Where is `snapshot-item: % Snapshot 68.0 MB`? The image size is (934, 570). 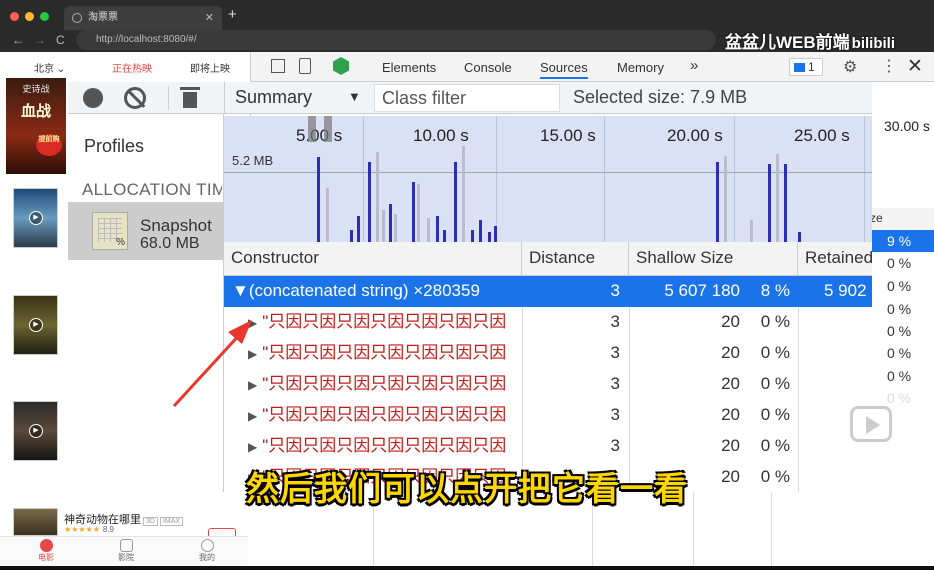 snapshot-item: % Snapshot 68.0 MB is located at coordinates (146, 231).